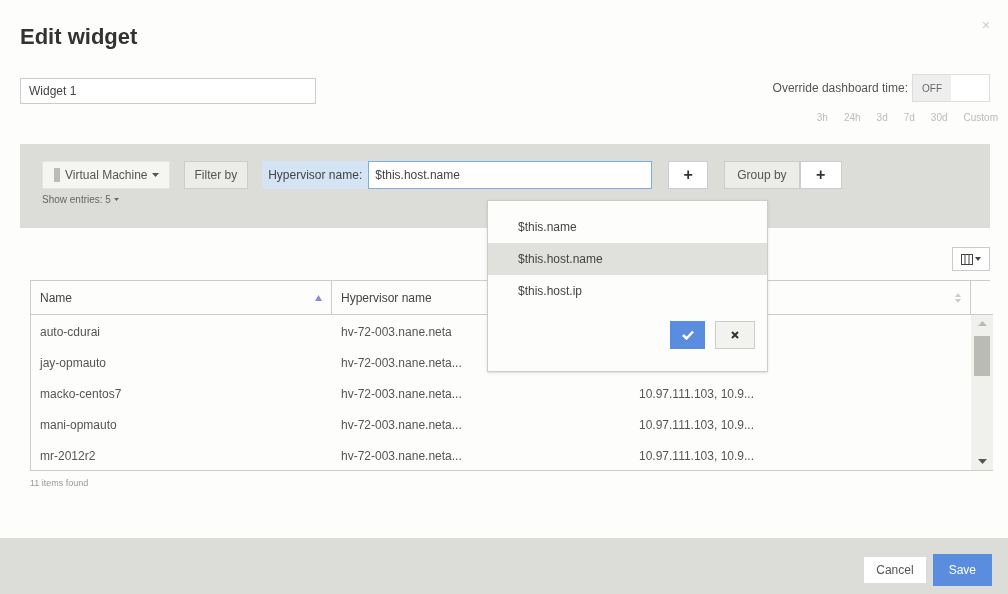 The image size is (1008, 594). What do you see at coordinates (168, 91) in the screenshot?
I see `widget-name-field: Widget 1` at bounding box center [168, 91].